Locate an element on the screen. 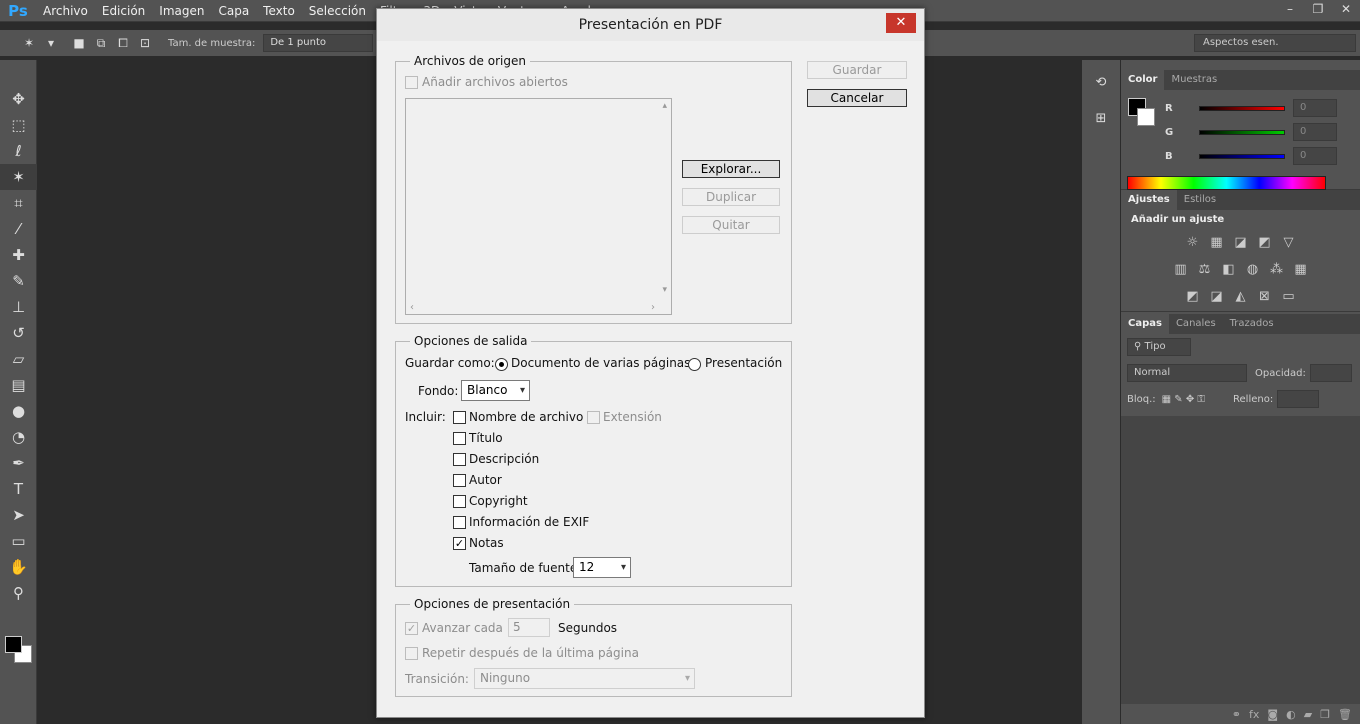 This screenshot has width=1360, height=724. red-slider is located at coordinates (1242, 108).